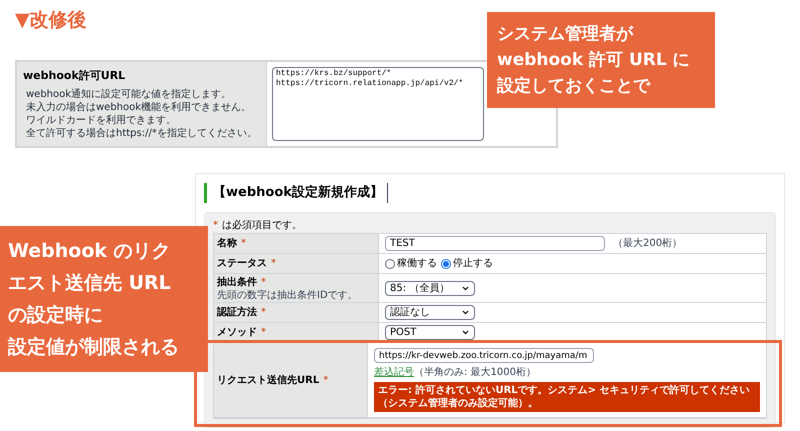 This screenshot has height=431, width=800. I want to click on row-label: メソッド, so click(237, 333).